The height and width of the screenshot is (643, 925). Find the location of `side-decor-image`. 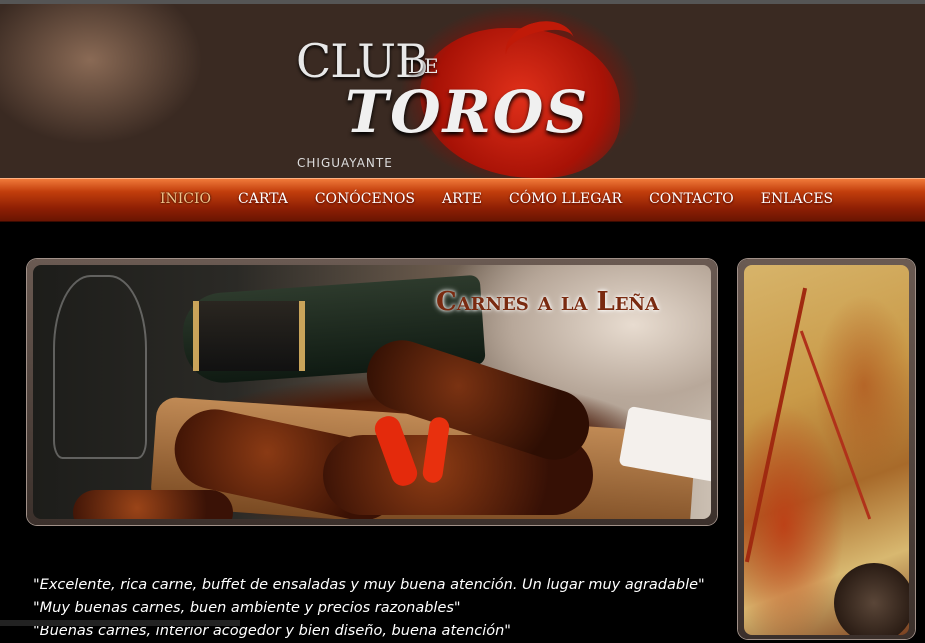

side-decor-image is located at coordinates (826, 450).